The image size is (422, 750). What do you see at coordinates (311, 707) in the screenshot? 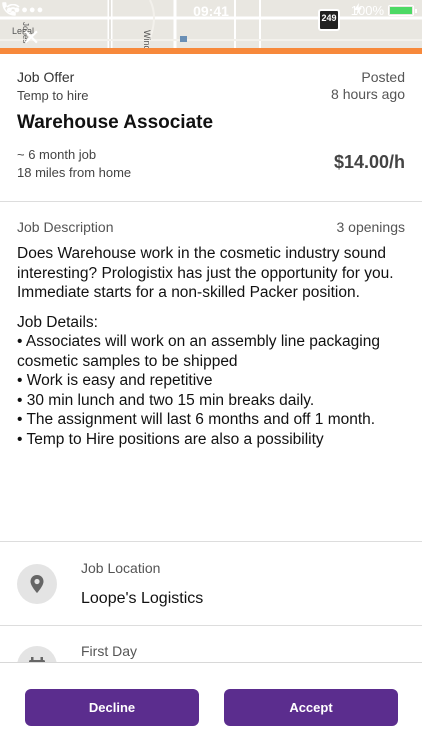
I see `accept-button: Accept` at bounding box center [311, 707].